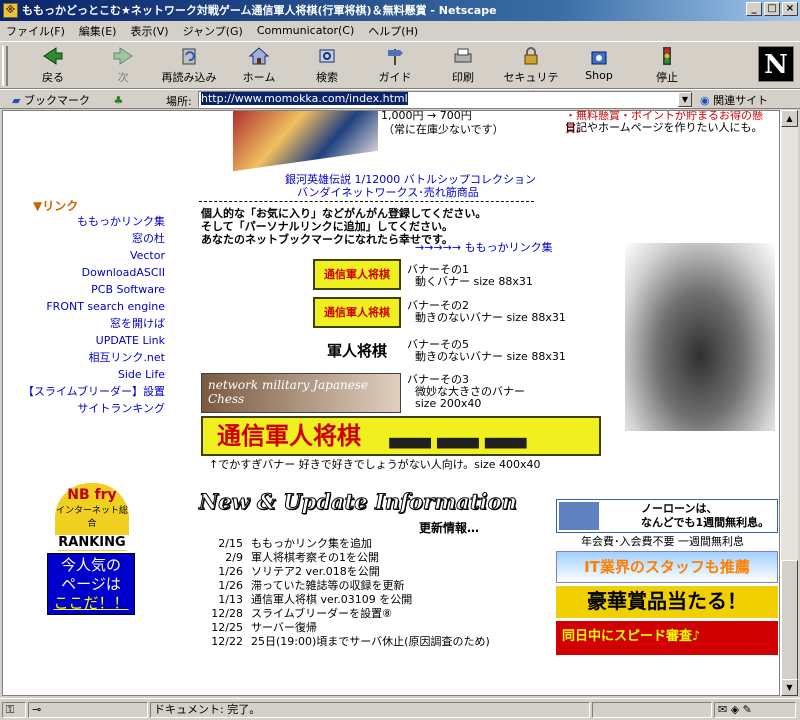 The image size is (800, 720). I want to click on toolbar-grip, so click(5, 66).